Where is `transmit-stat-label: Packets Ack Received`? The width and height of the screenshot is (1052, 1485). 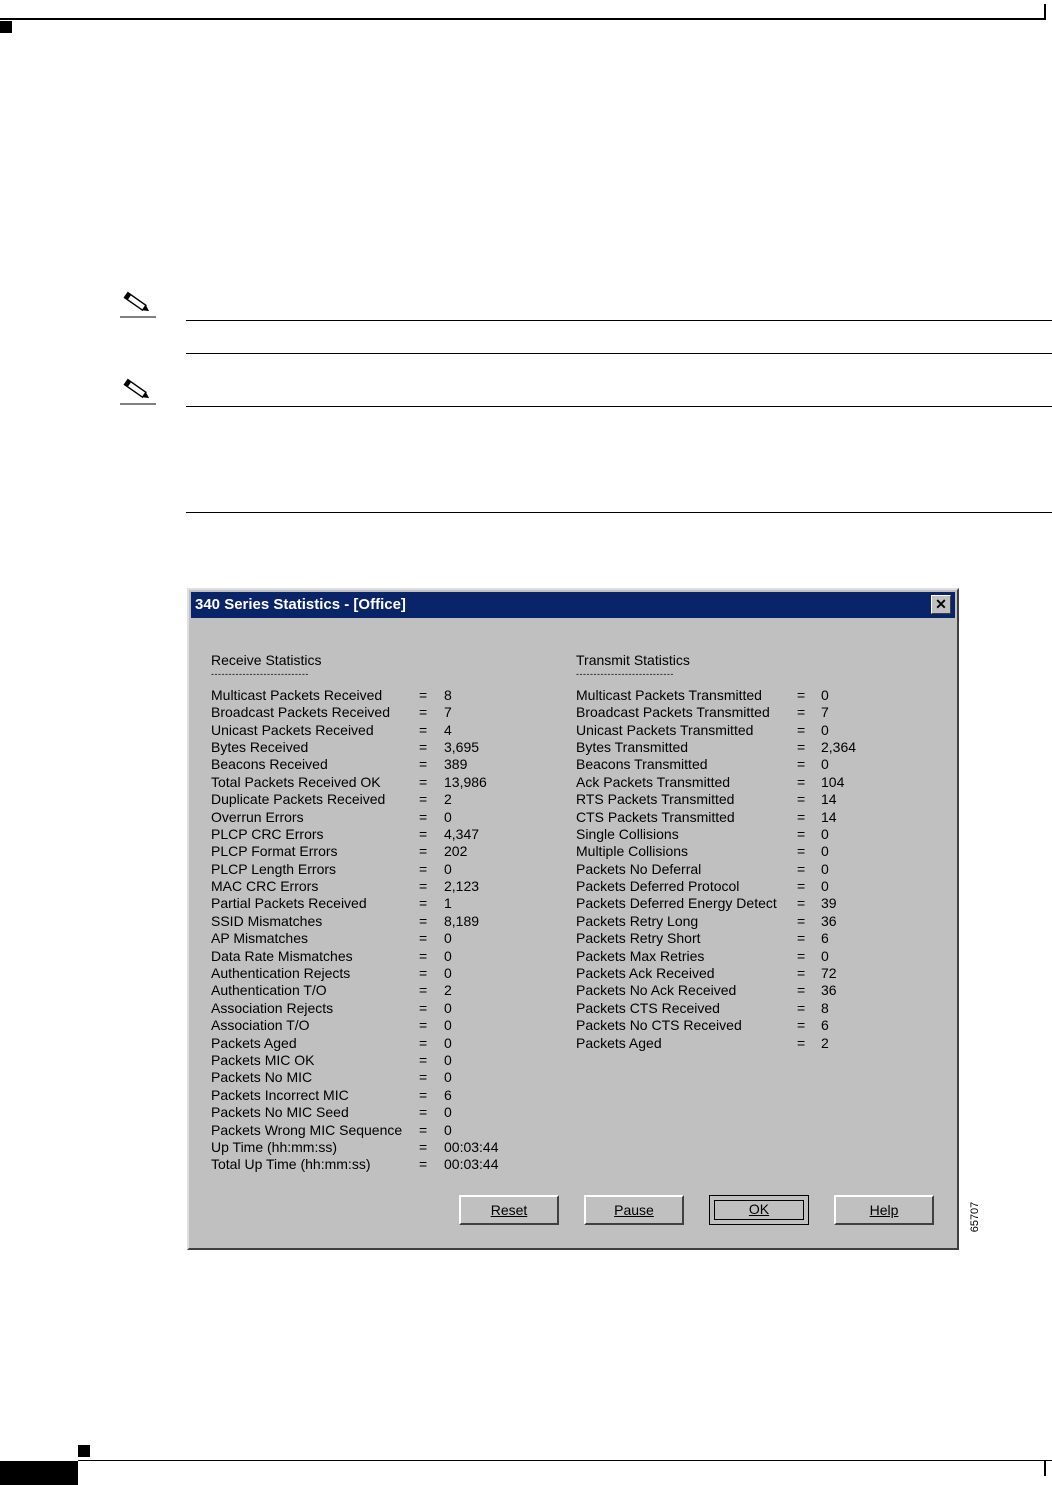 transmit-stat-label: Packets Ack Received is located at coordinates (645, 973).